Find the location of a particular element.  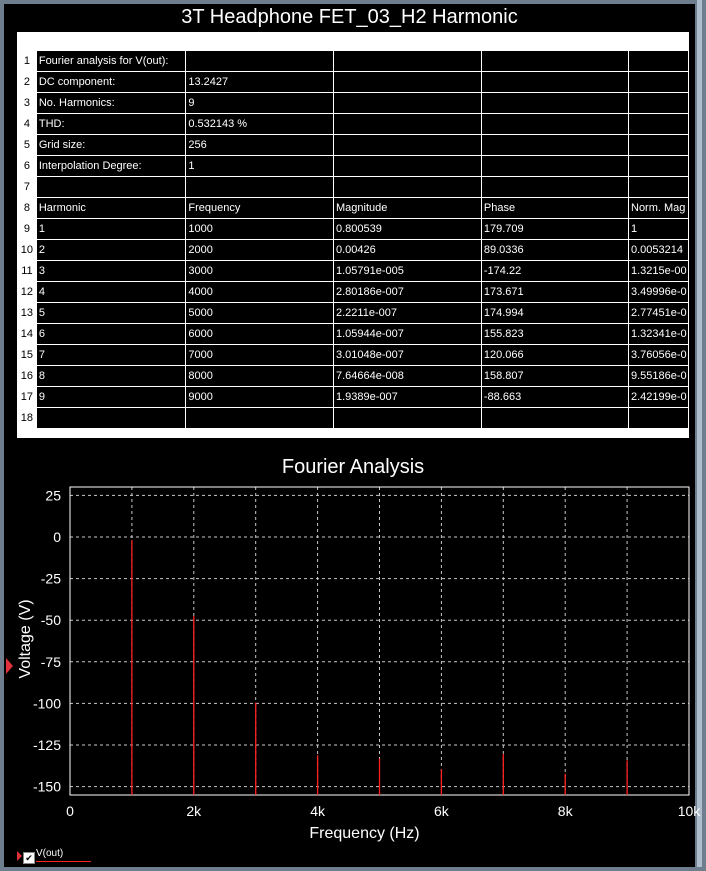

y-axis-label: Voltage (V) is located at coordinates (25, 638).